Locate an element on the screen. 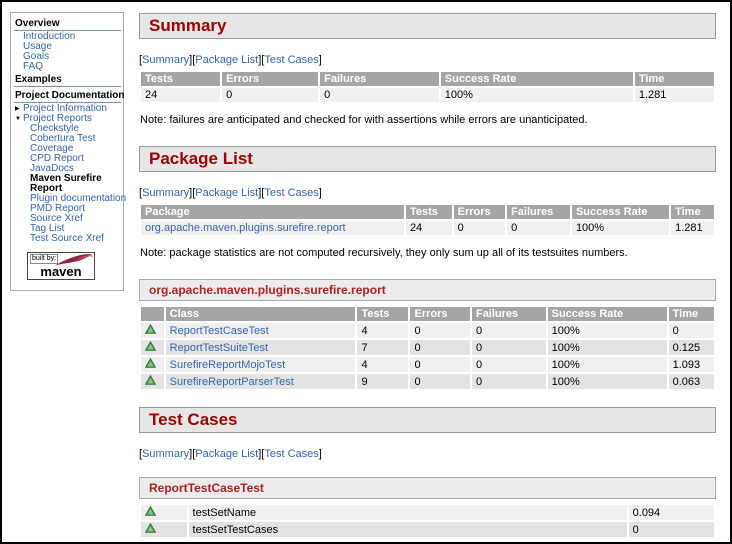 Image resolution: width=732 pixels, height=544 pixels. summary-tests-value: 24 is located at coordinates (181, 95).